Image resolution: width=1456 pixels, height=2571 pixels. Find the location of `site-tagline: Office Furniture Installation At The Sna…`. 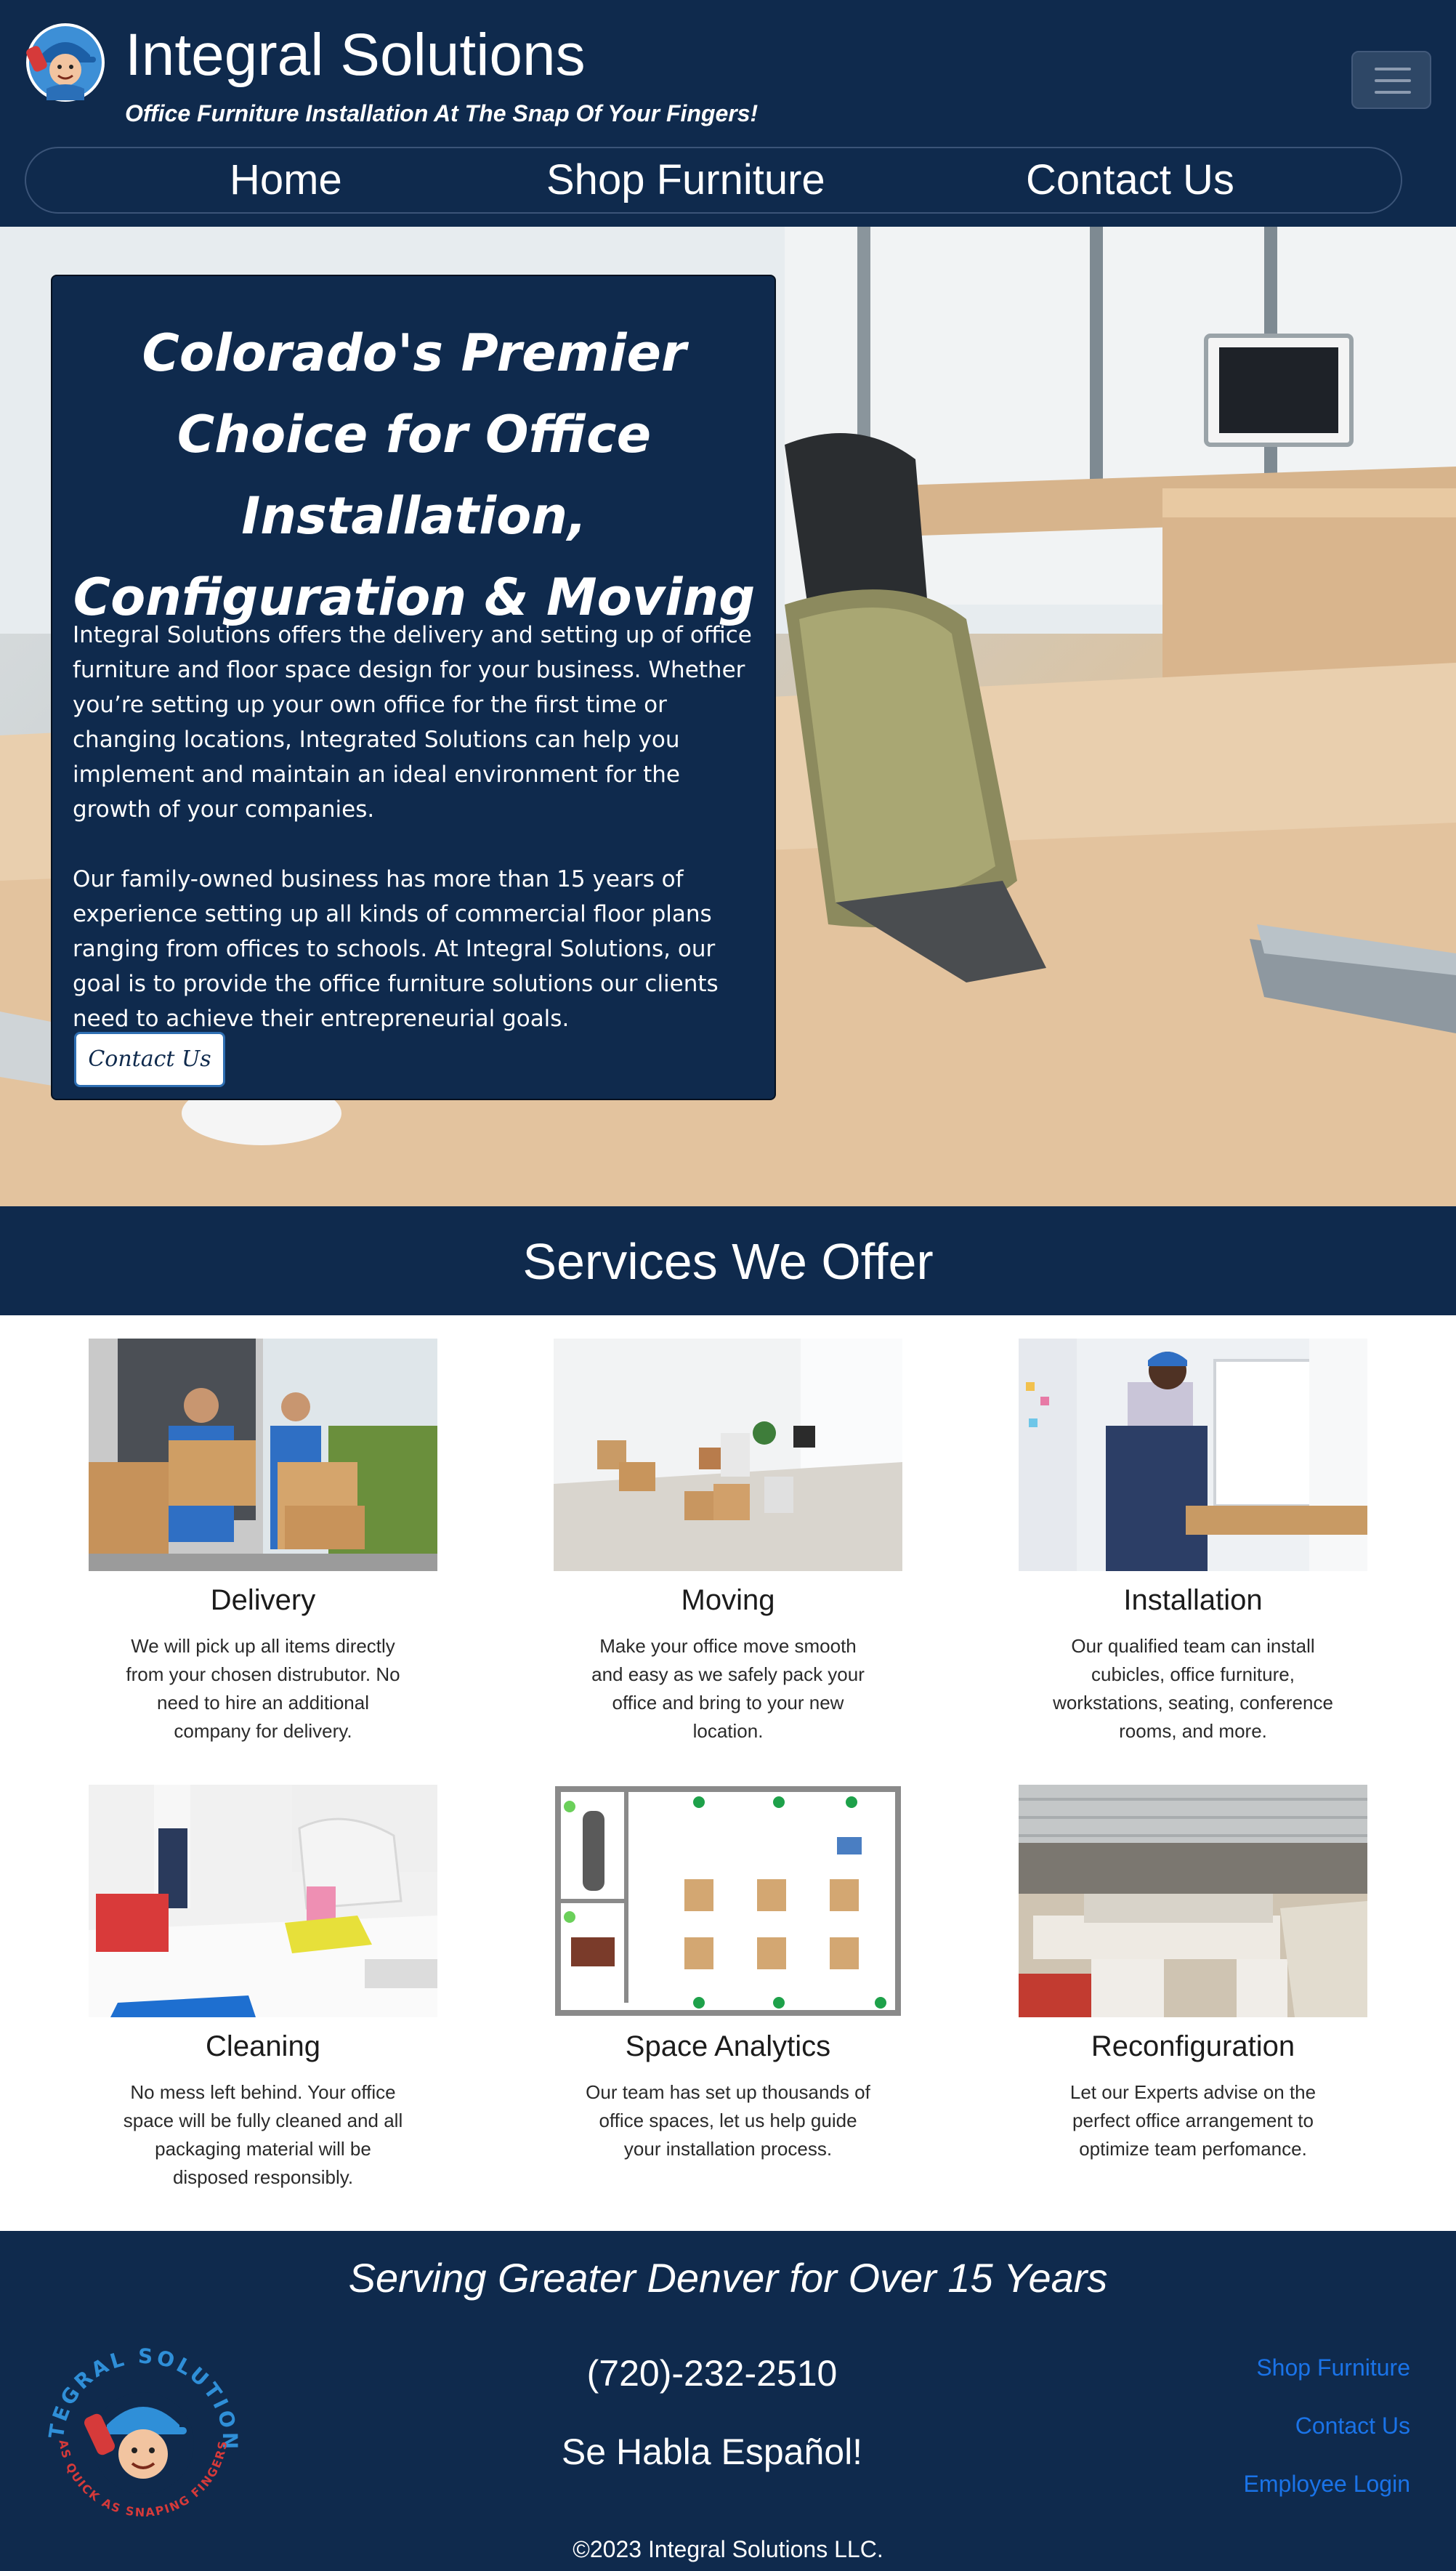

site-tagline: Office Furniture Installation At The Sna… is located at coordinates (442, 113).